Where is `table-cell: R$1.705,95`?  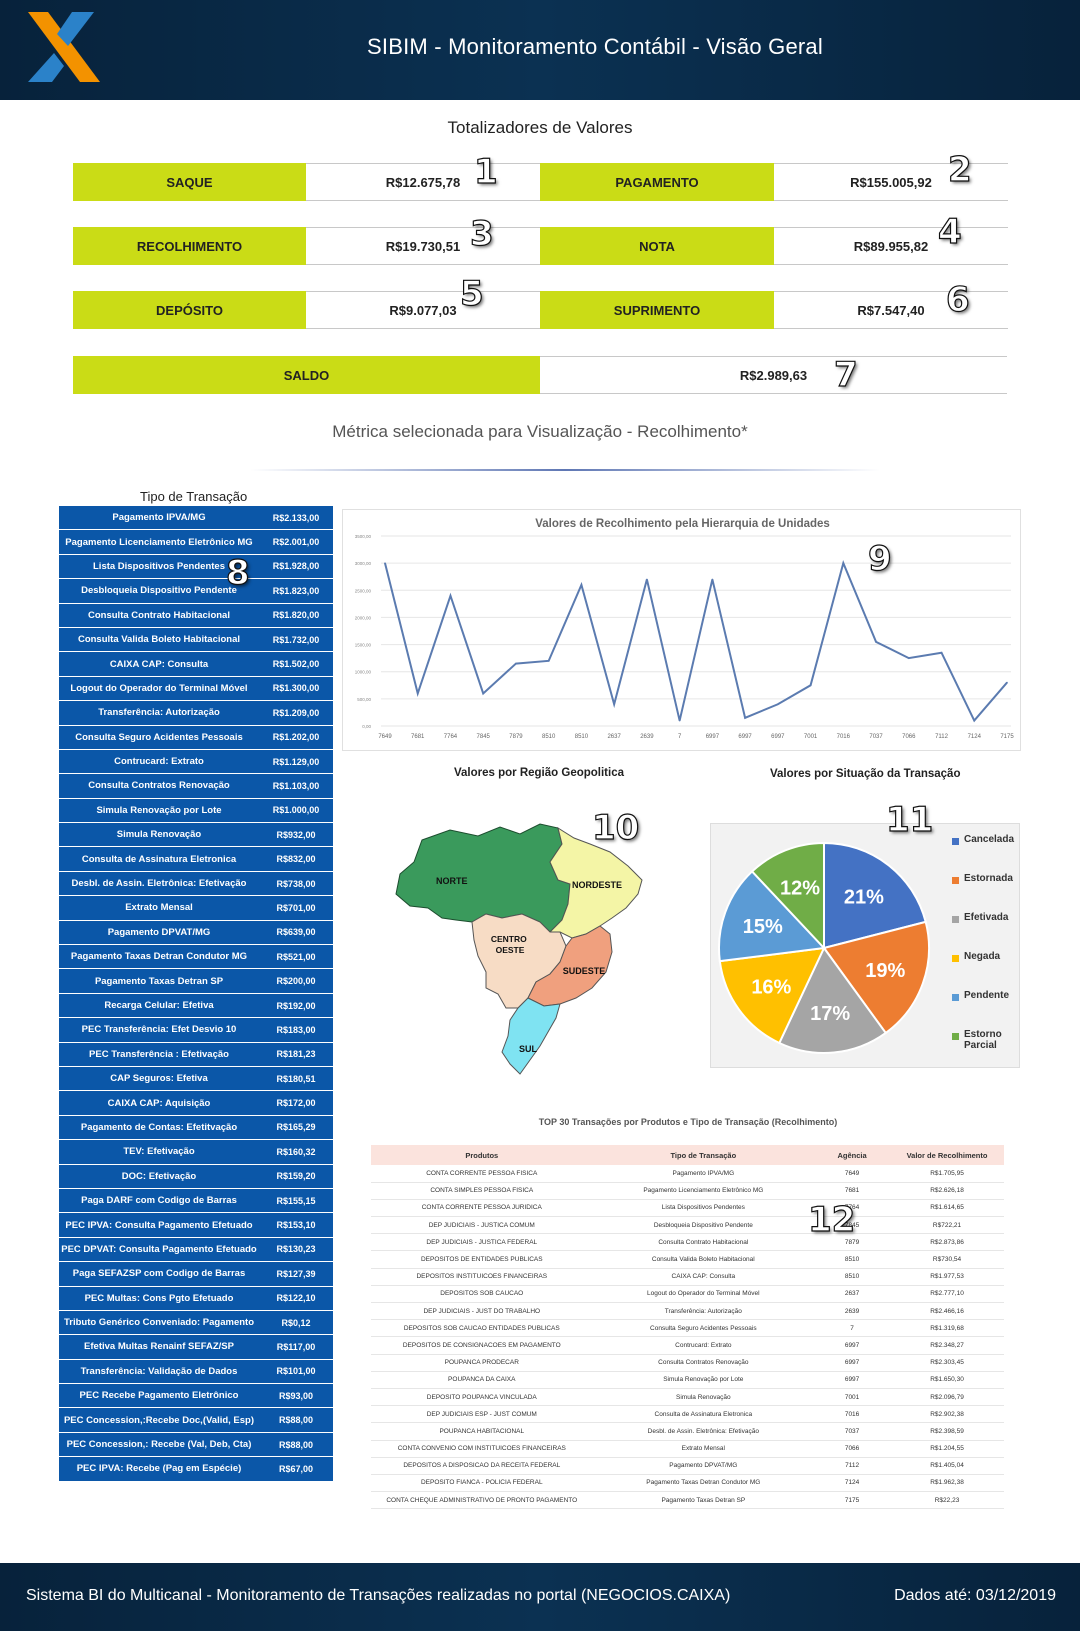
table-cell: R$1.705,95 is located at coordinates (947, 1174).